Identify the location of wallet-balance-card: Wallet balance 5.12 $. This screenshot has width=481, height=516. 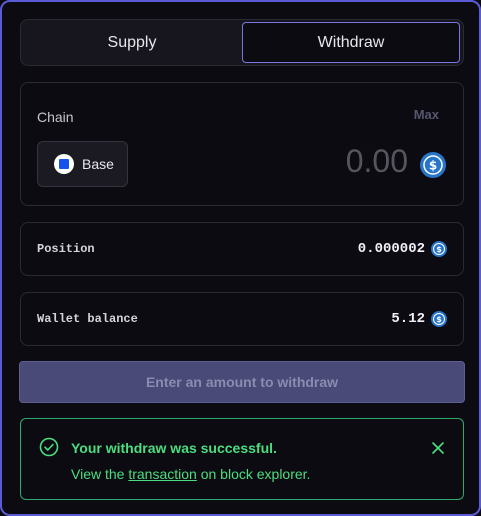
(242, 319).